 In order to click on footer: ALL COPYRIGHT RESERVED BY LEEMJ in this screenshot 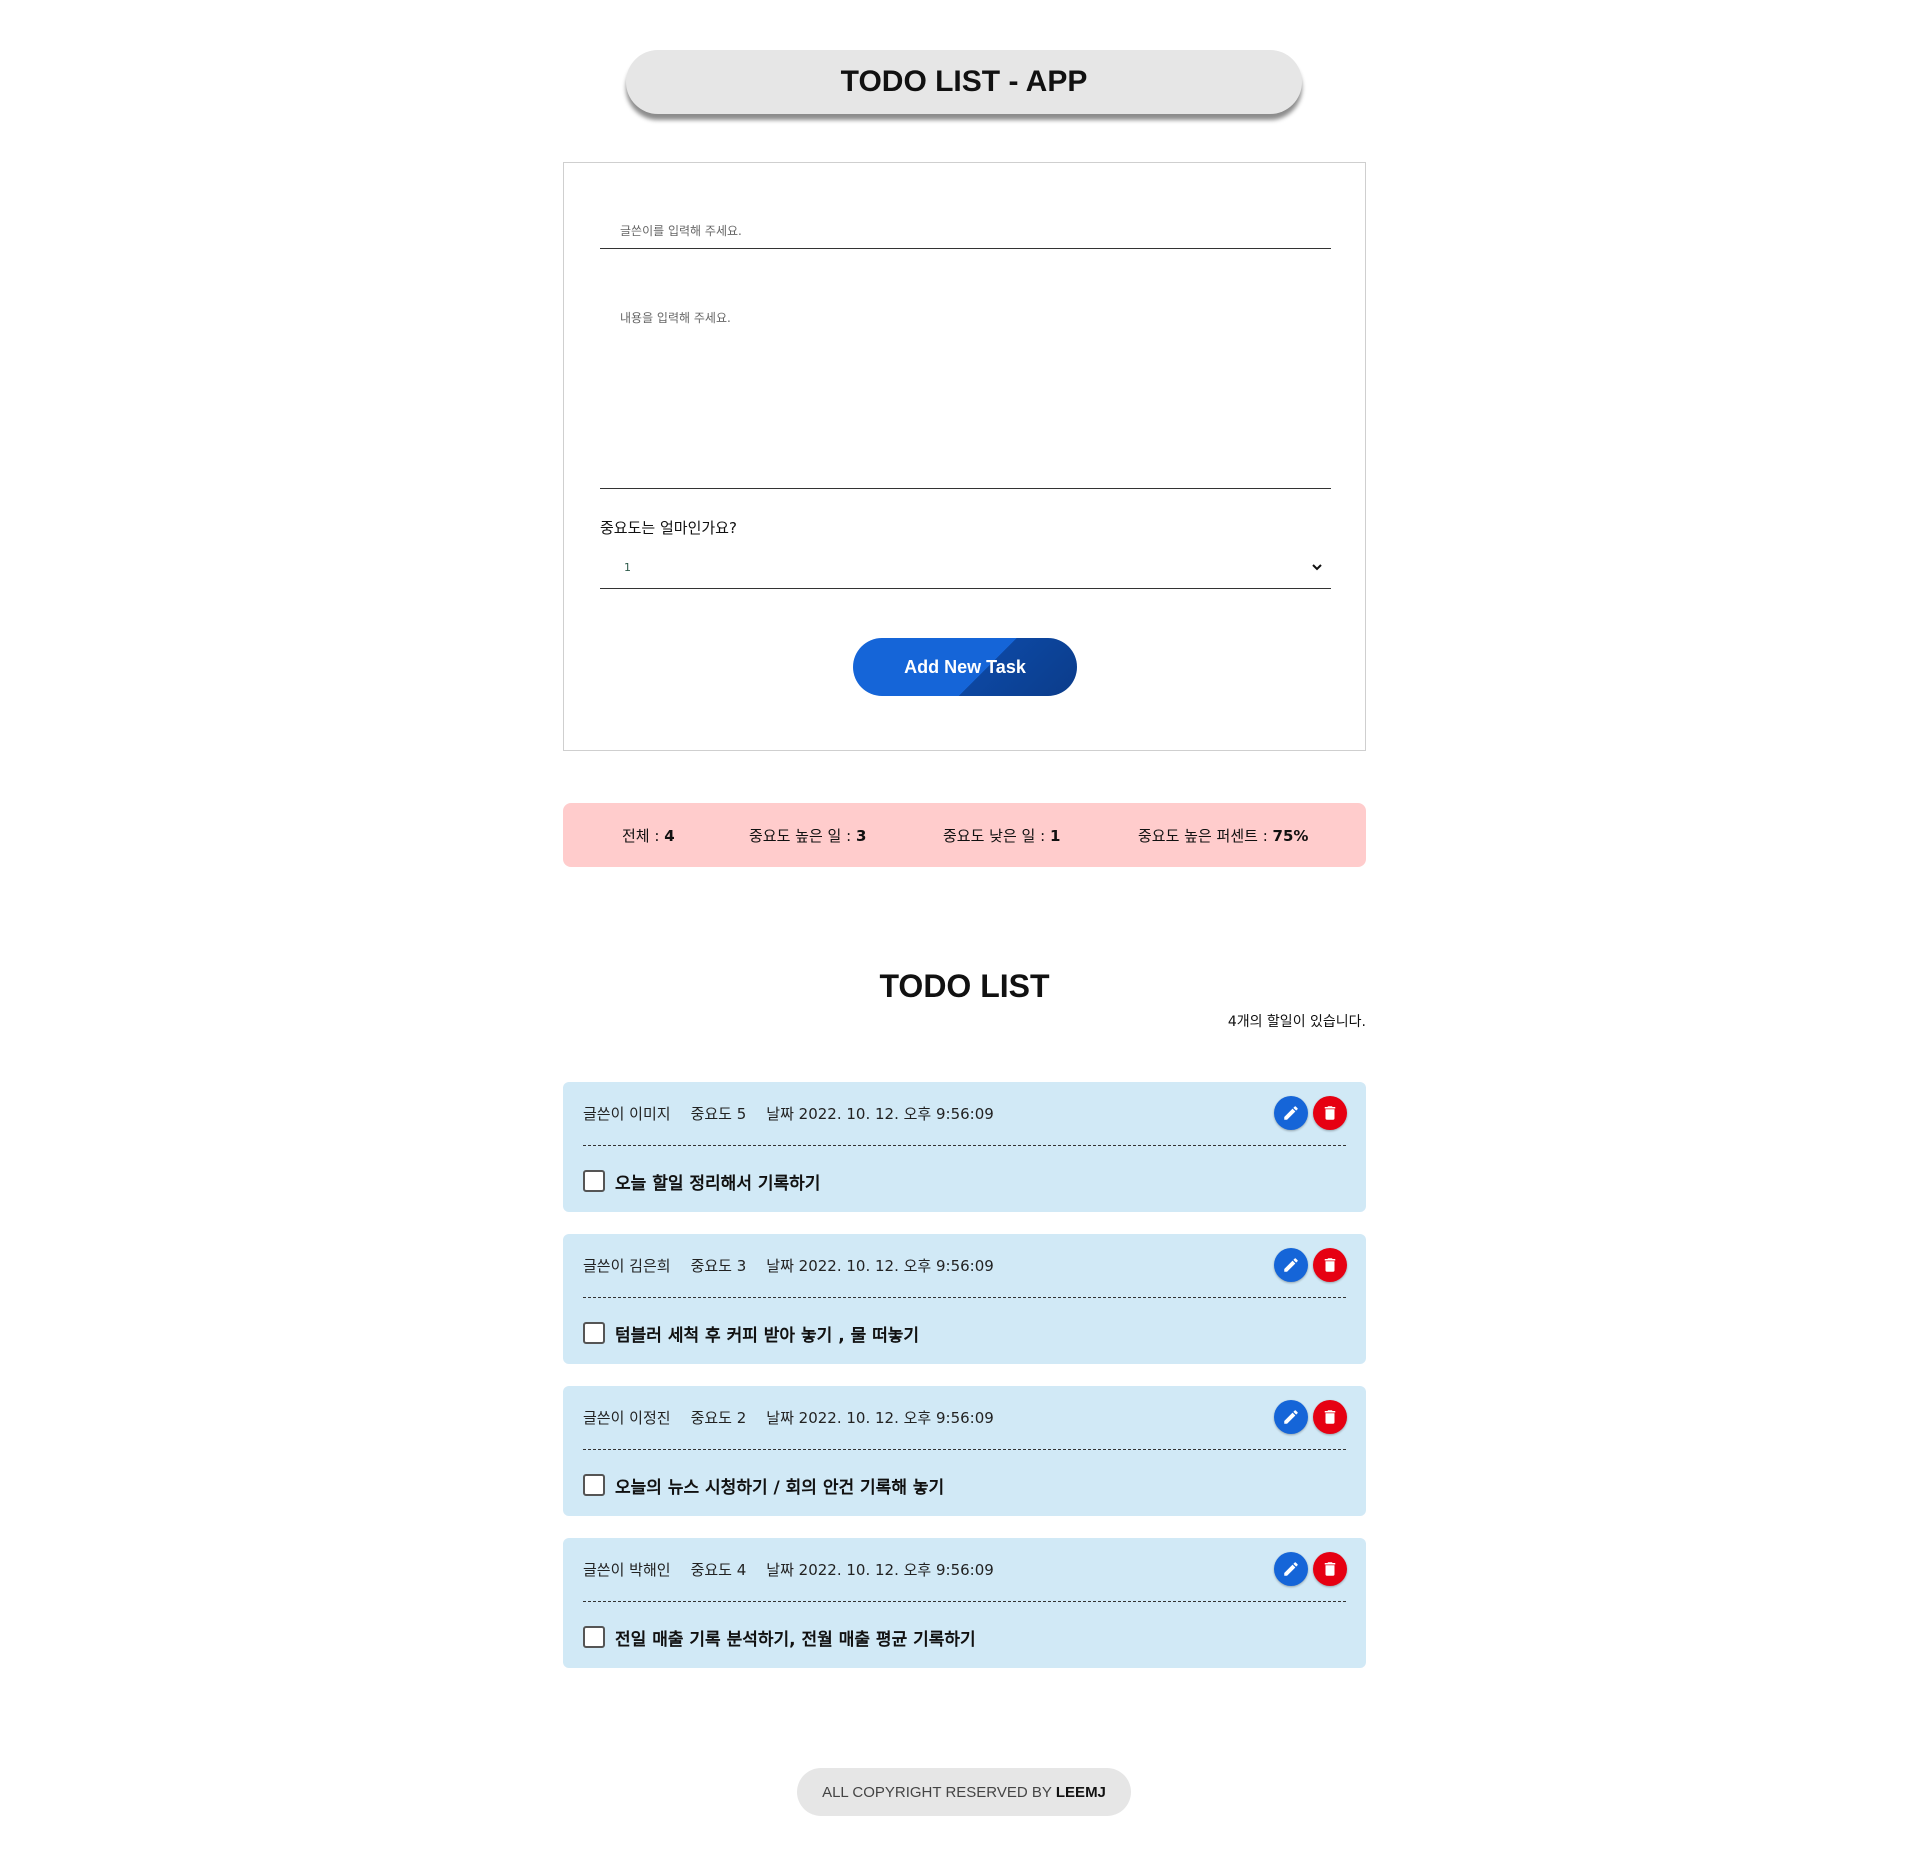, I will do `click(964, 1792)`.